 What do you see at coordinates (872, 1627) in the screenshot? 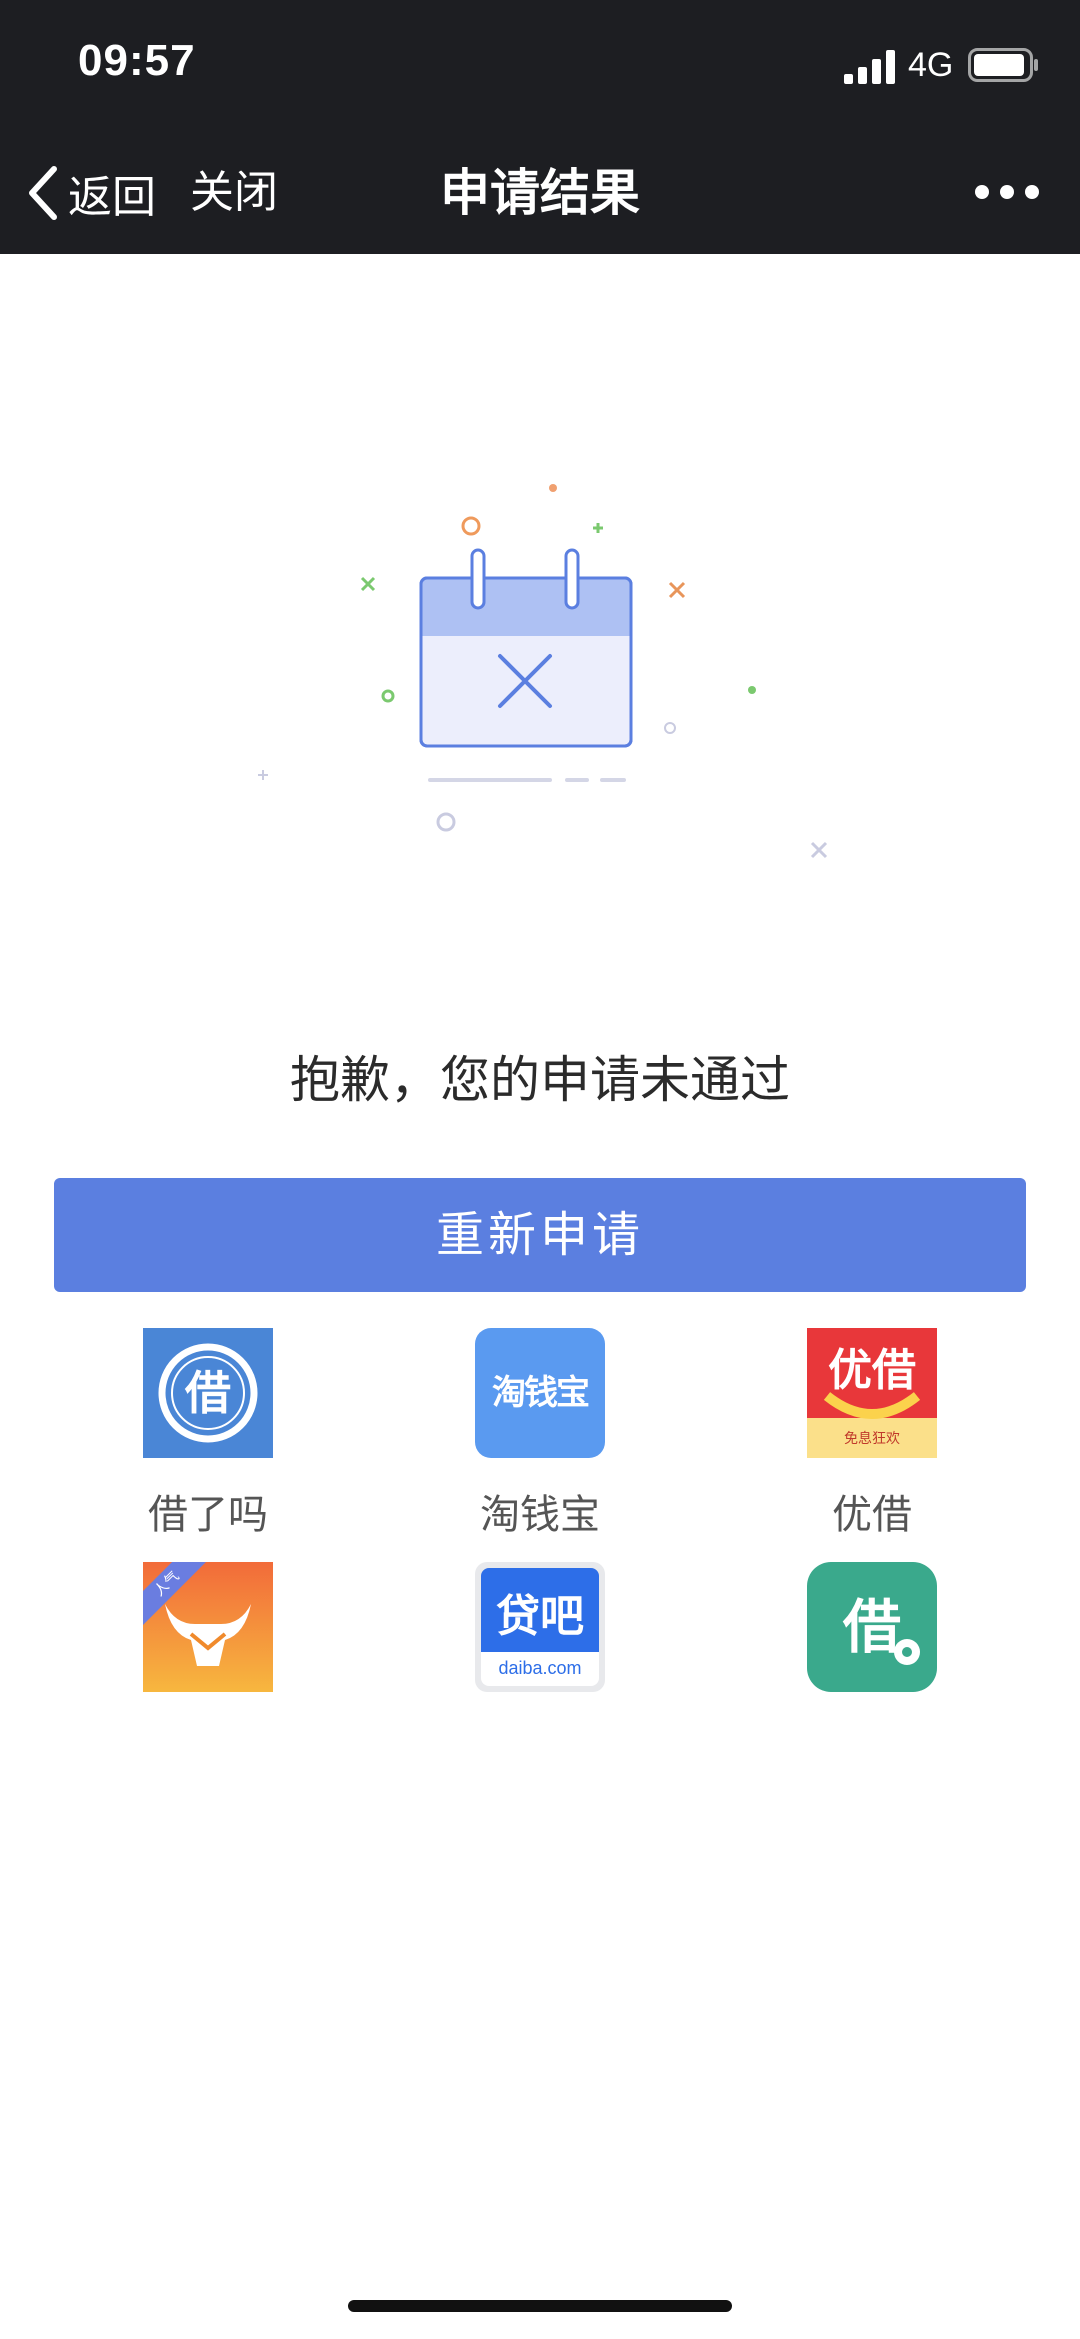
I see `green-jie-app-icon: 借` at bounding box center [872, 1627].